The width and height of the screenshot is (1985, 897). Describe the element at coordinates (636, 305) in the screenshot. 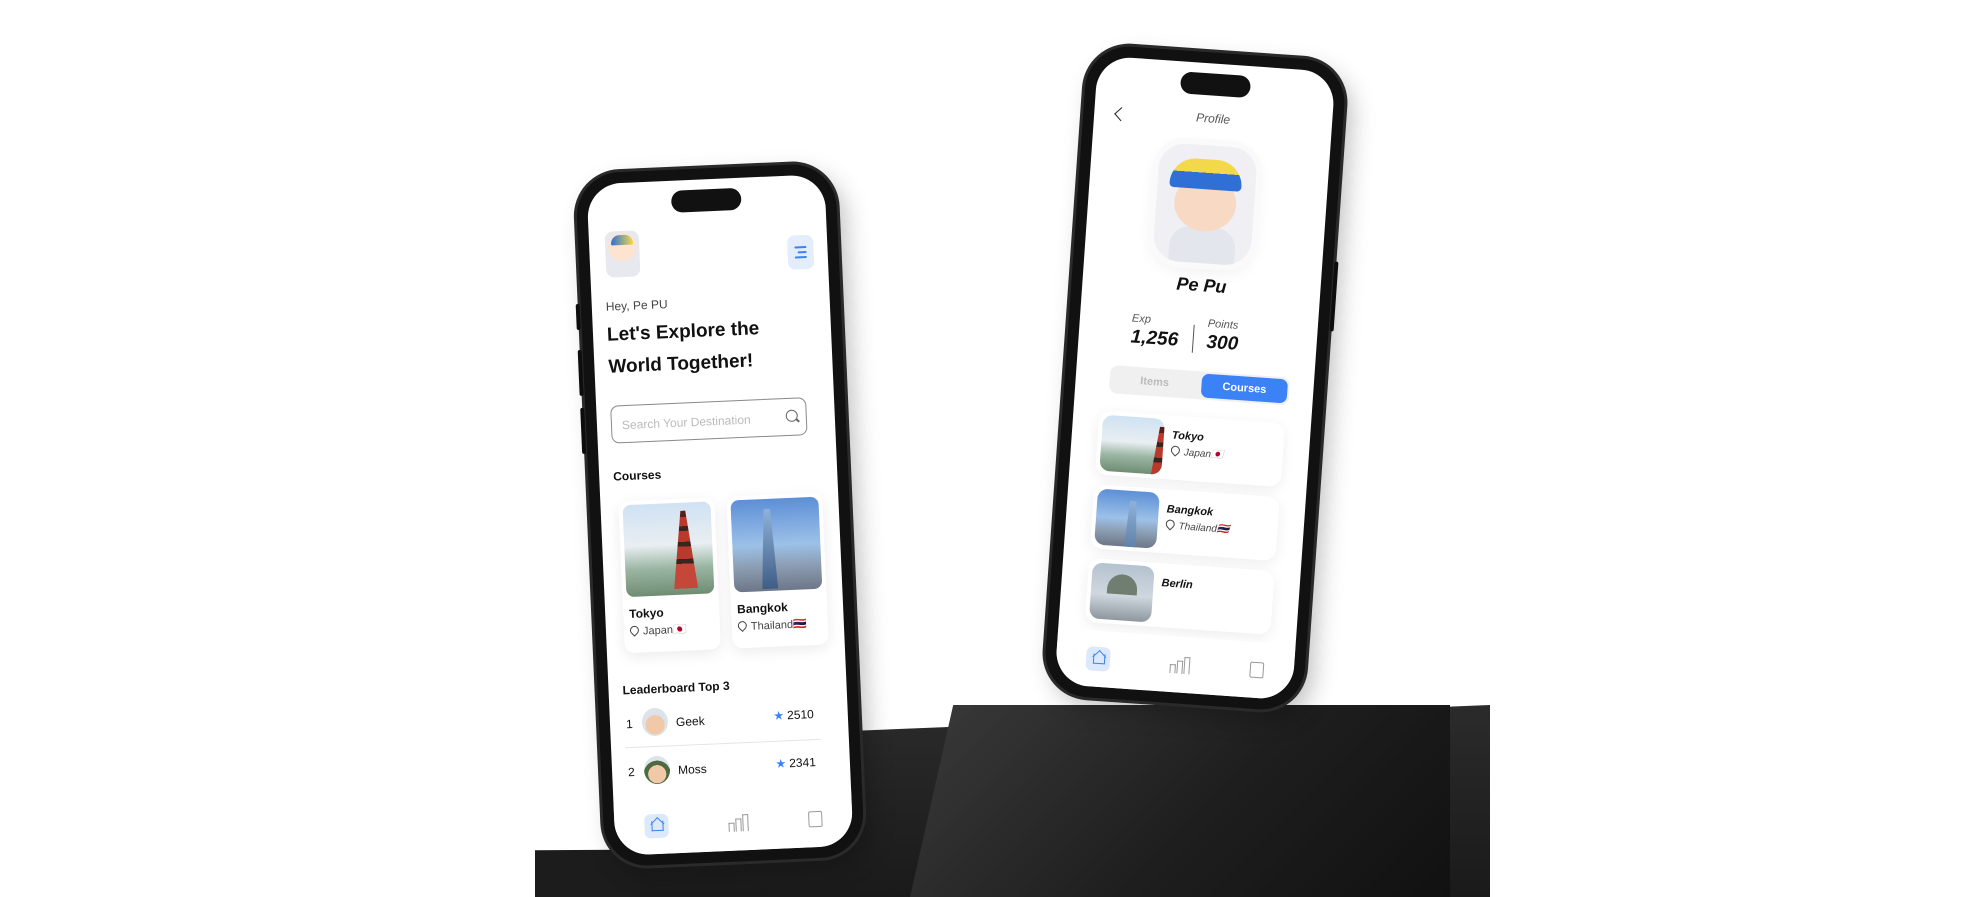

I see `greeting: Hey, Pe PU` at that location.